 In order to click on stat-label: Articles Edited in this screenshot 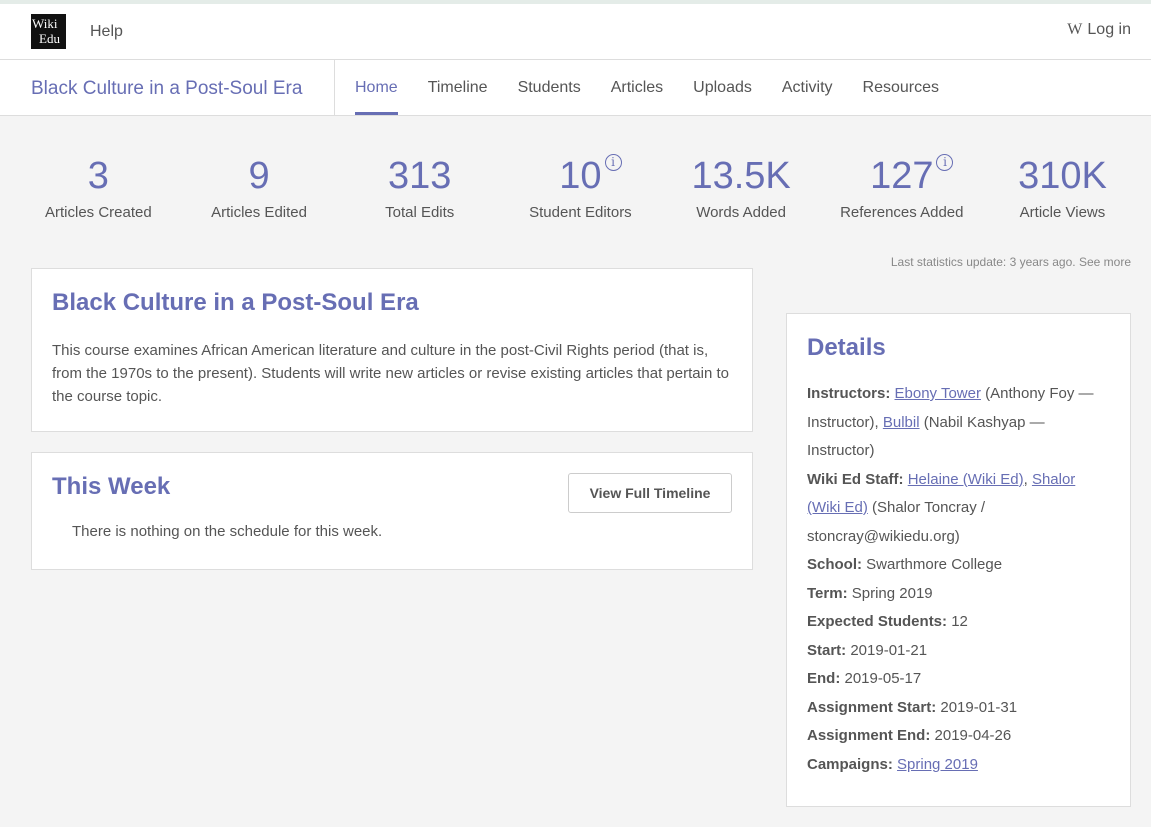, I will do `click(259, 212)`.